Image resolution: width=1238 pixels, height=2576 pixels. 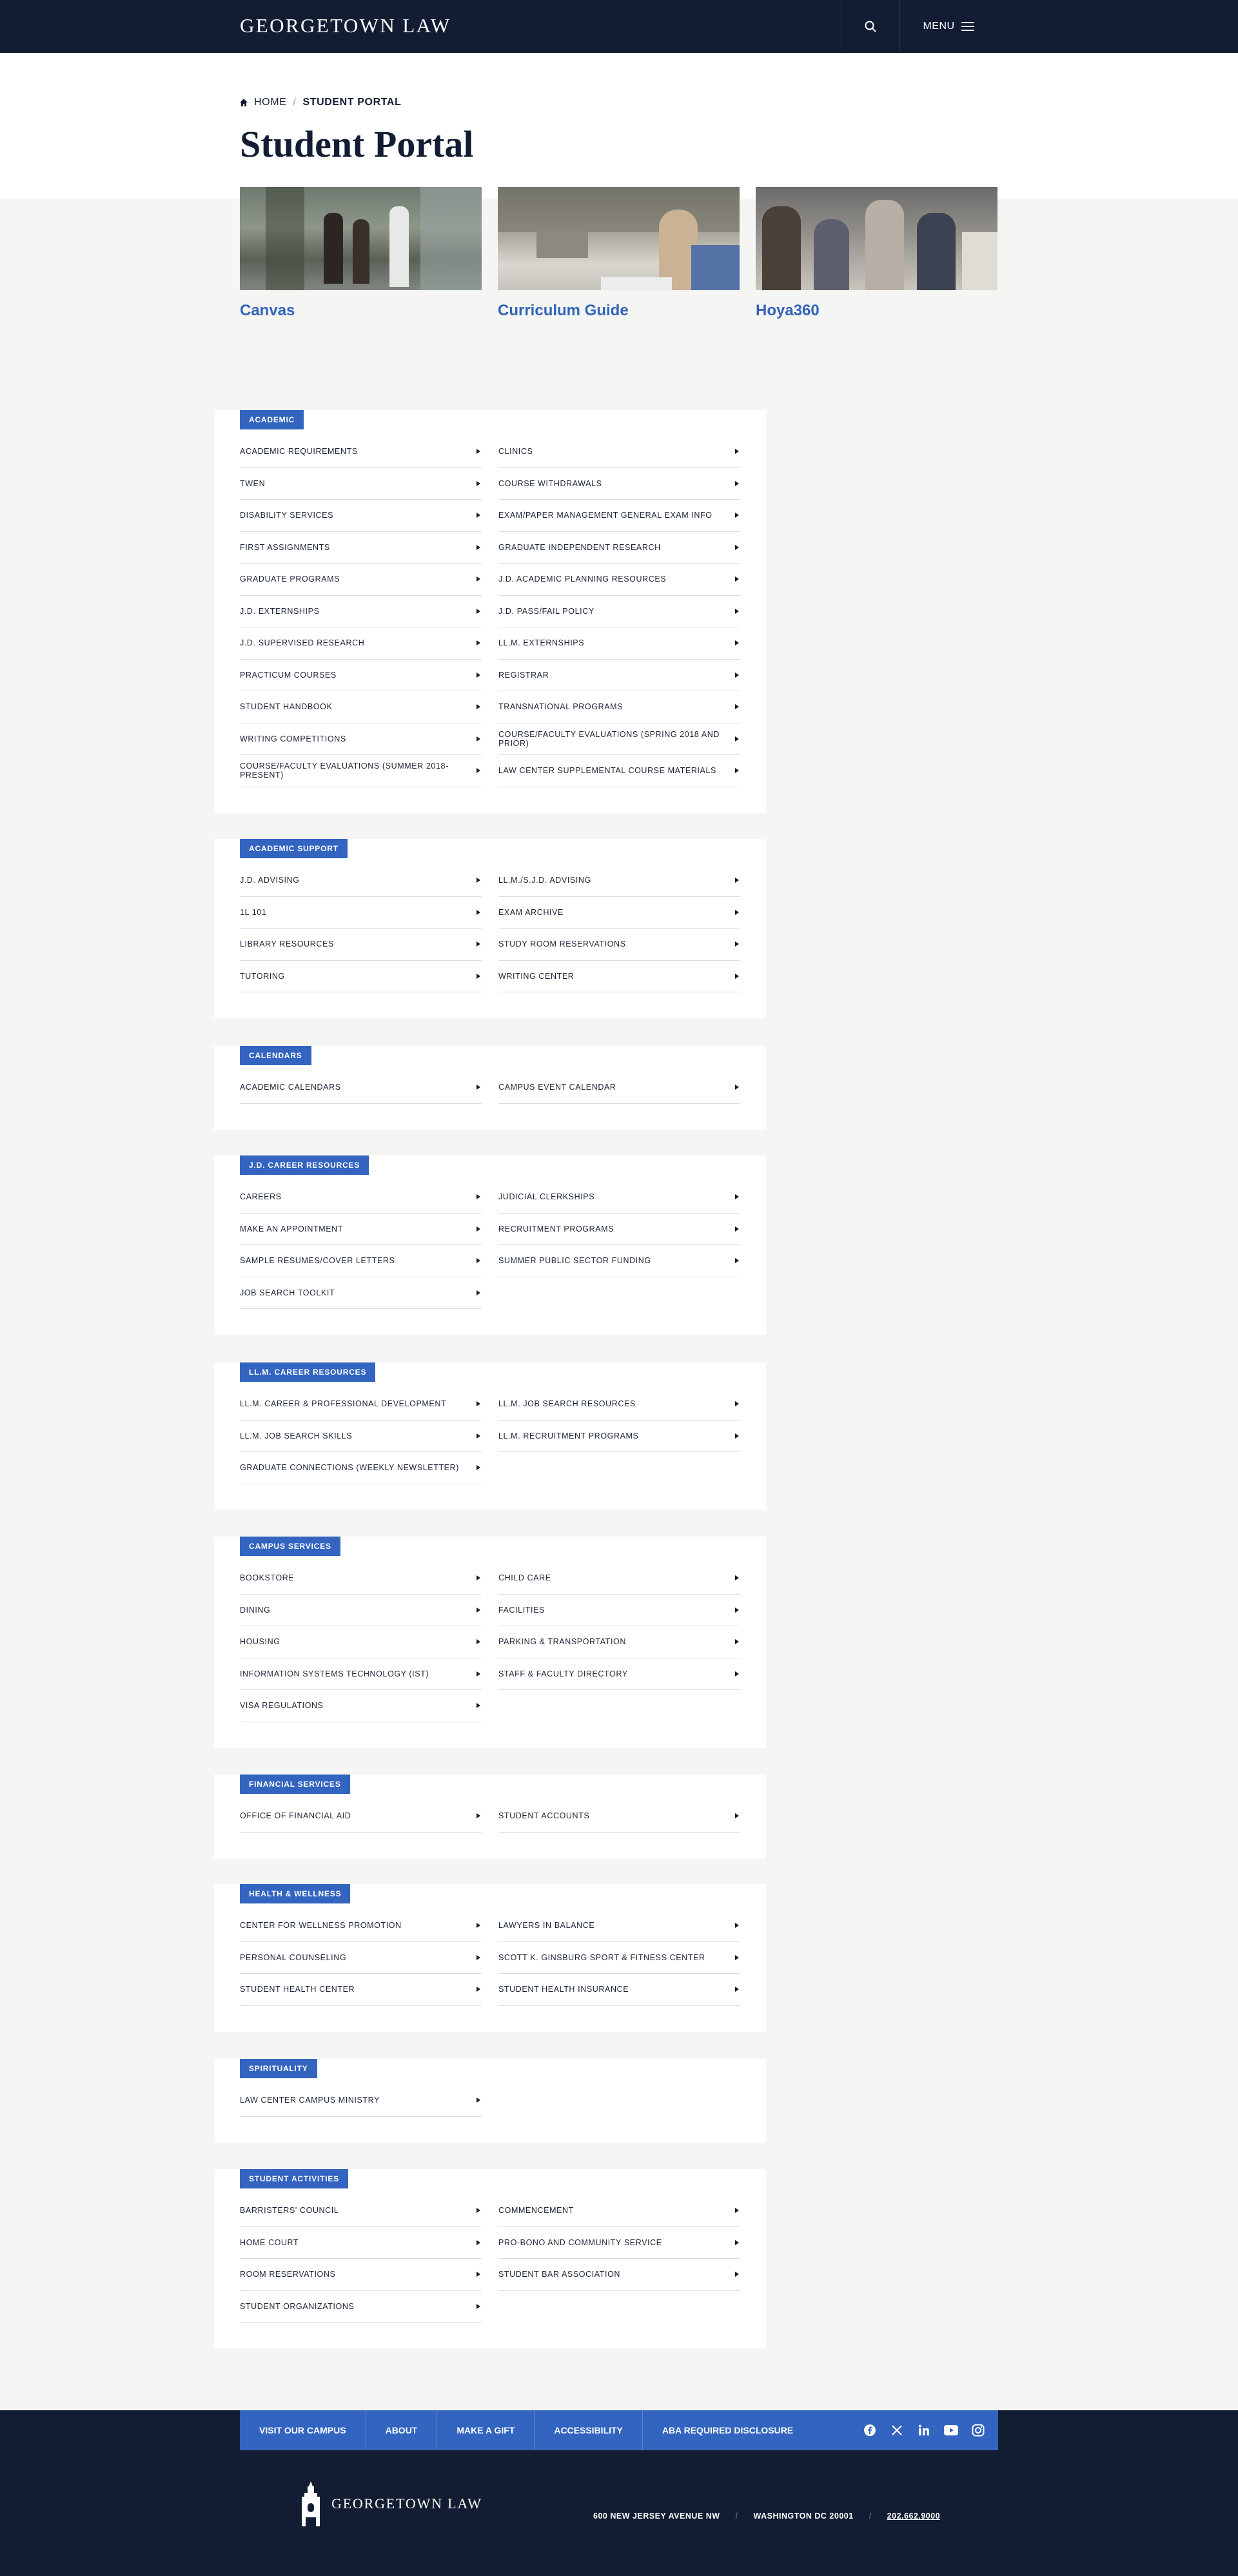 I want to click on section-link: TUTORING, so click(x=361, y=976).